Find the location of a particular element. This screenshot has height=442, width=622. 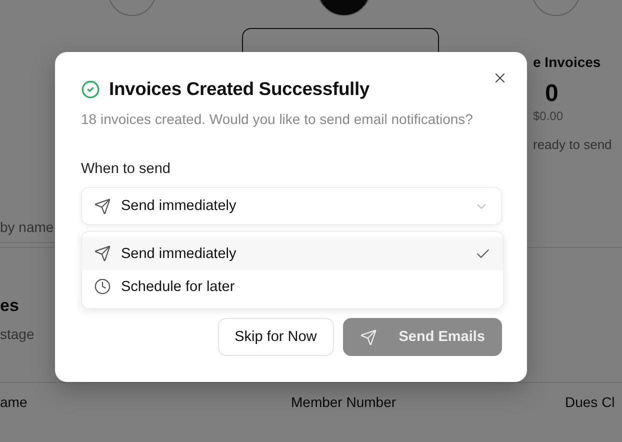

stat-value: 0 is located at coordinates (551, 94).